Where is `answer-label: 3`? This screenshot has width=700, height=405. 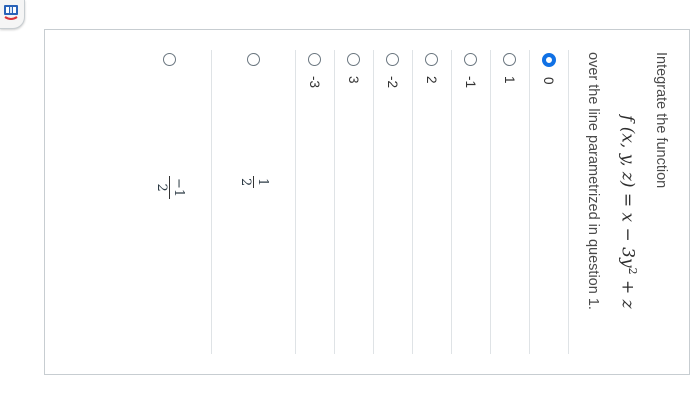 answer-label: 3 is located at coordinates (354, 80).